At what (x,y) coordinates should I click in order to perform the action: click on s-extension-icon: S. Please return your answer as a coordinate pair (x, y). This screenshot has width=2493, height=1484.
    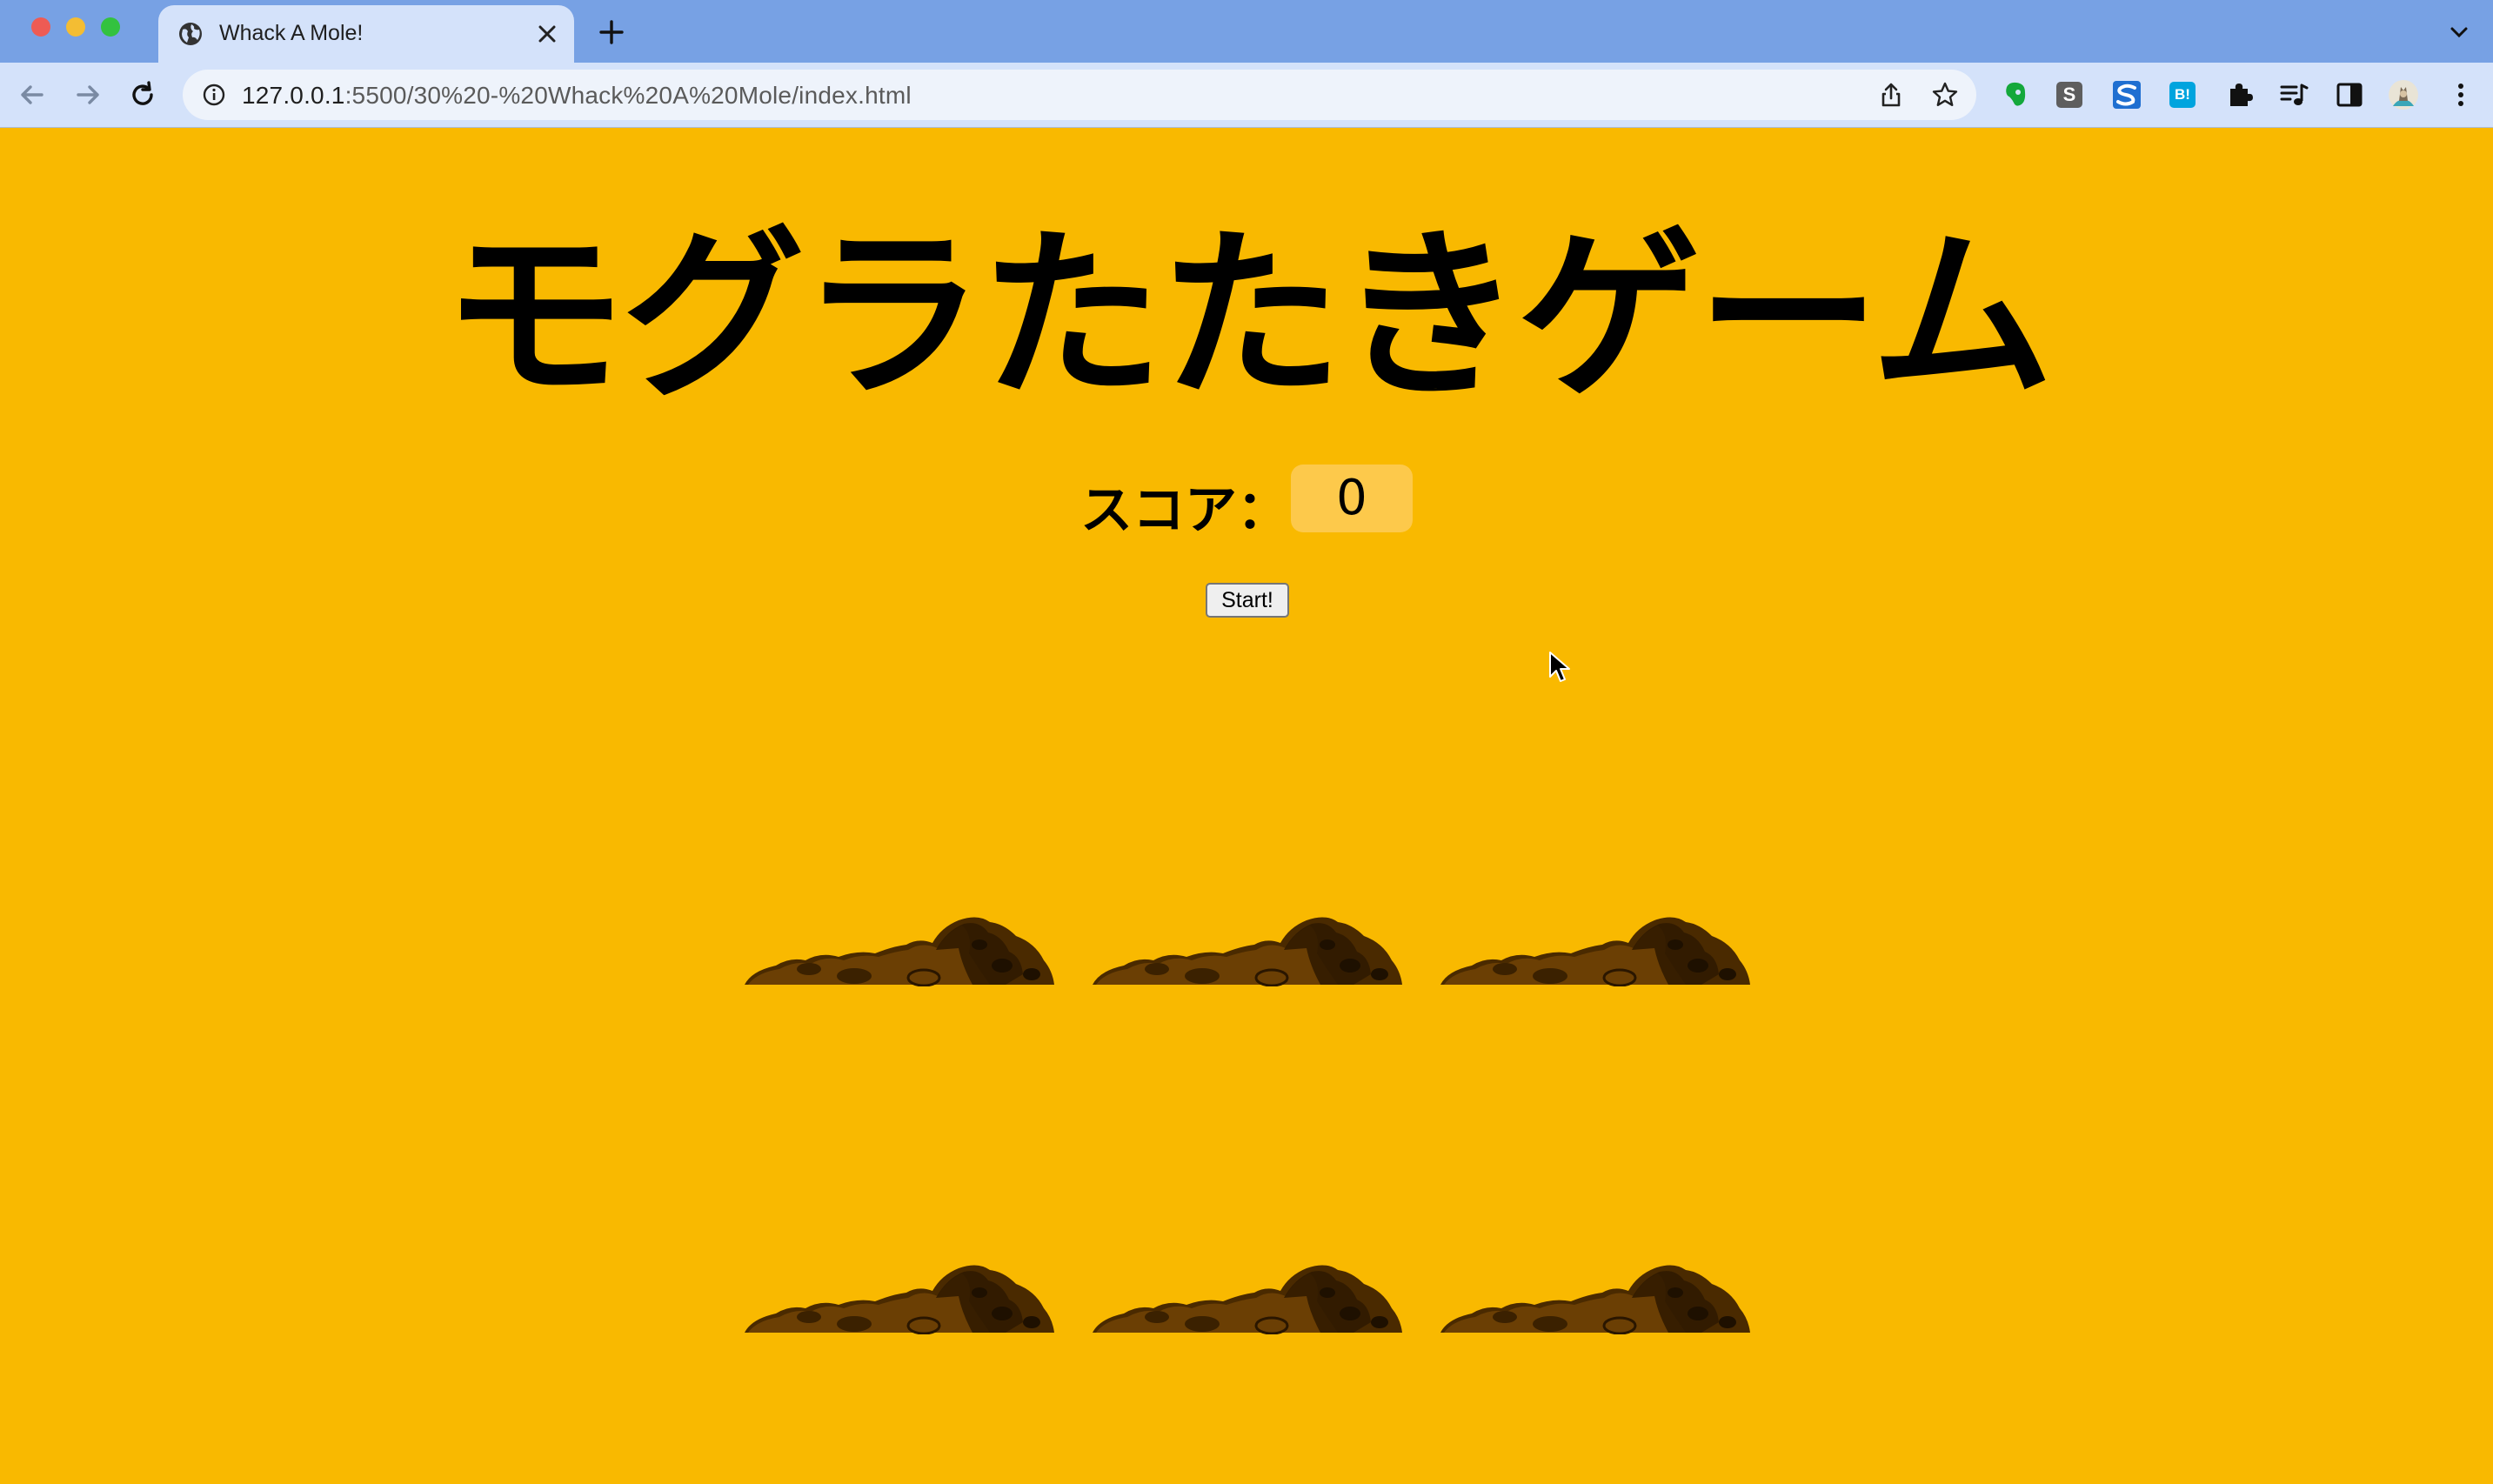
    Looking at the image, I should click on (2069, 95).